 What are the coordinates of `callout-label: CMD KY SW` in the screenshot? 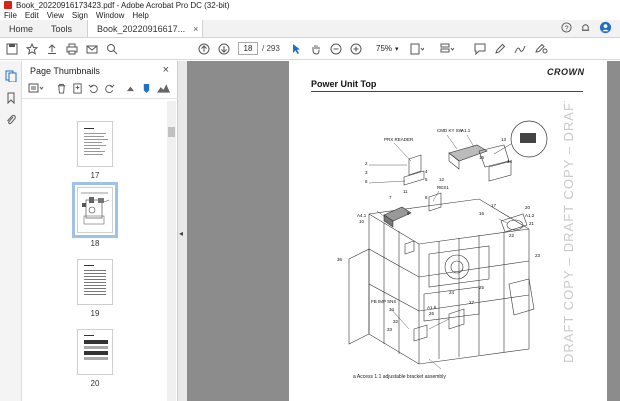 It's located at (450, 130).